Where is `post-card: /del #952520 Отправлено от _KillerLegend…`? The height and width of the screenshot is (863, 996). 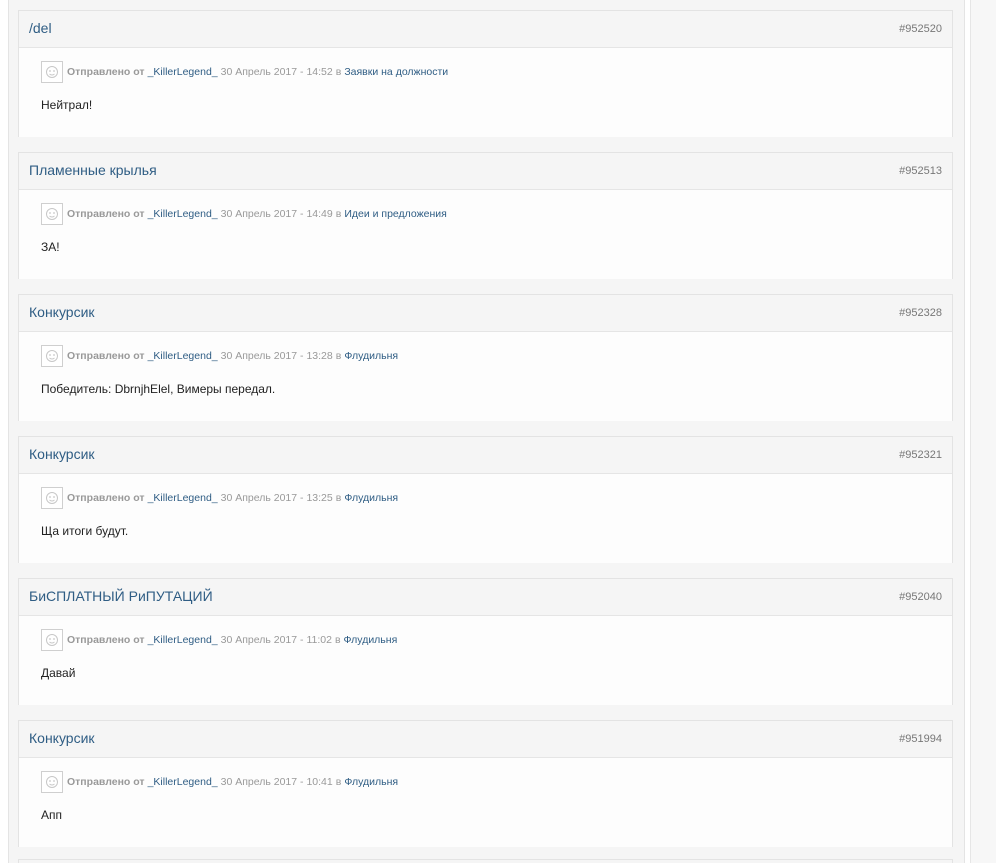
post-card: /del #952520 Отправлено от _KillerLegend… is located at coordinates (485, 73).